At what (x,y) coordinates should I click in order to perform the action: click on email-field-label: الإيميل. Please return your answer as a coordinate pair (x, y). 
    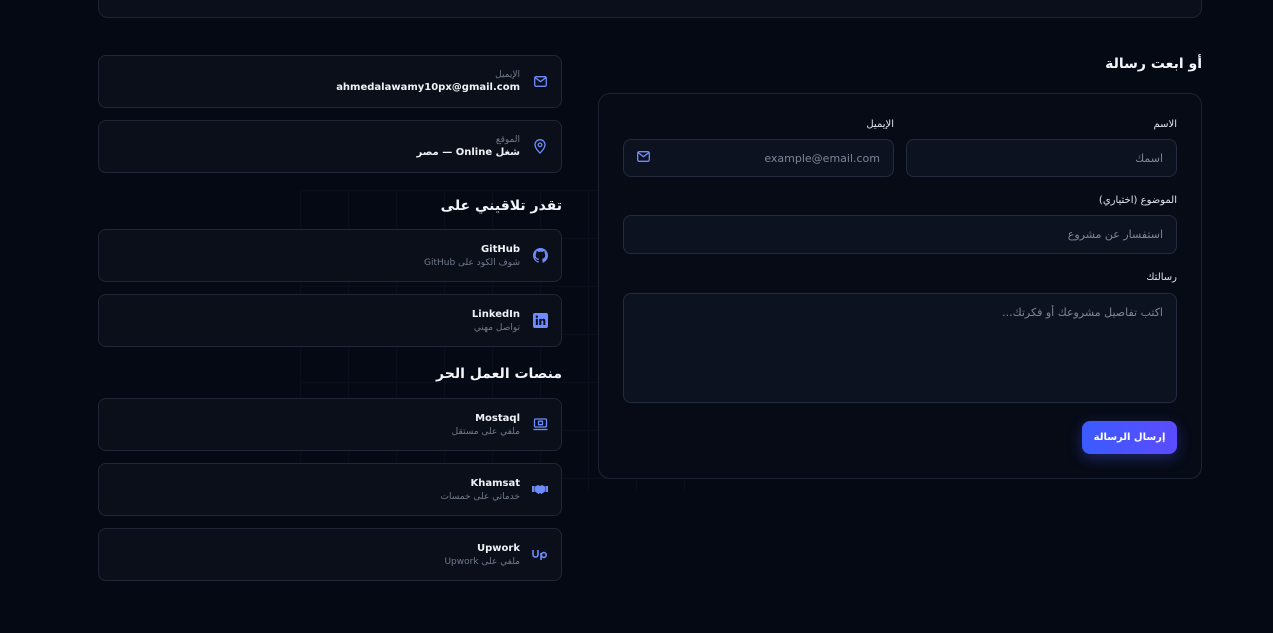
    Looking at the image, I should click on (880, 124).